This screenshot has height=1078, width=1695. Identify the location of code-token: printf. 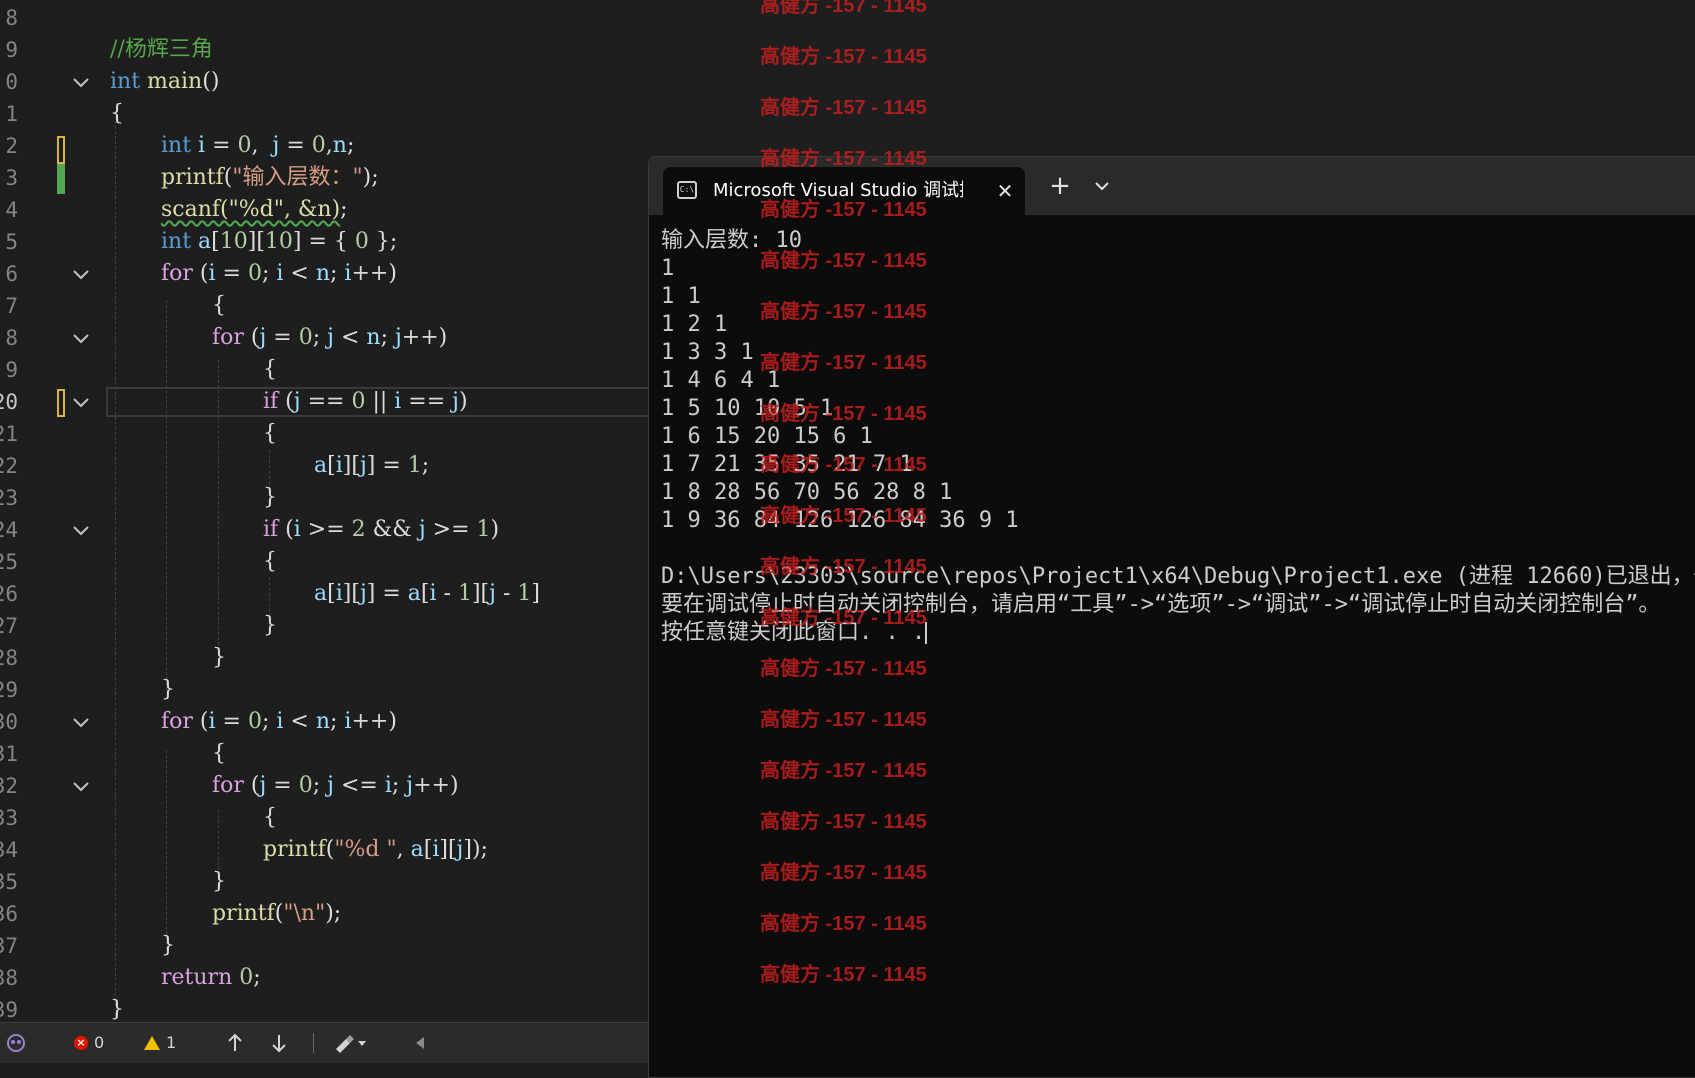
(294, 849).